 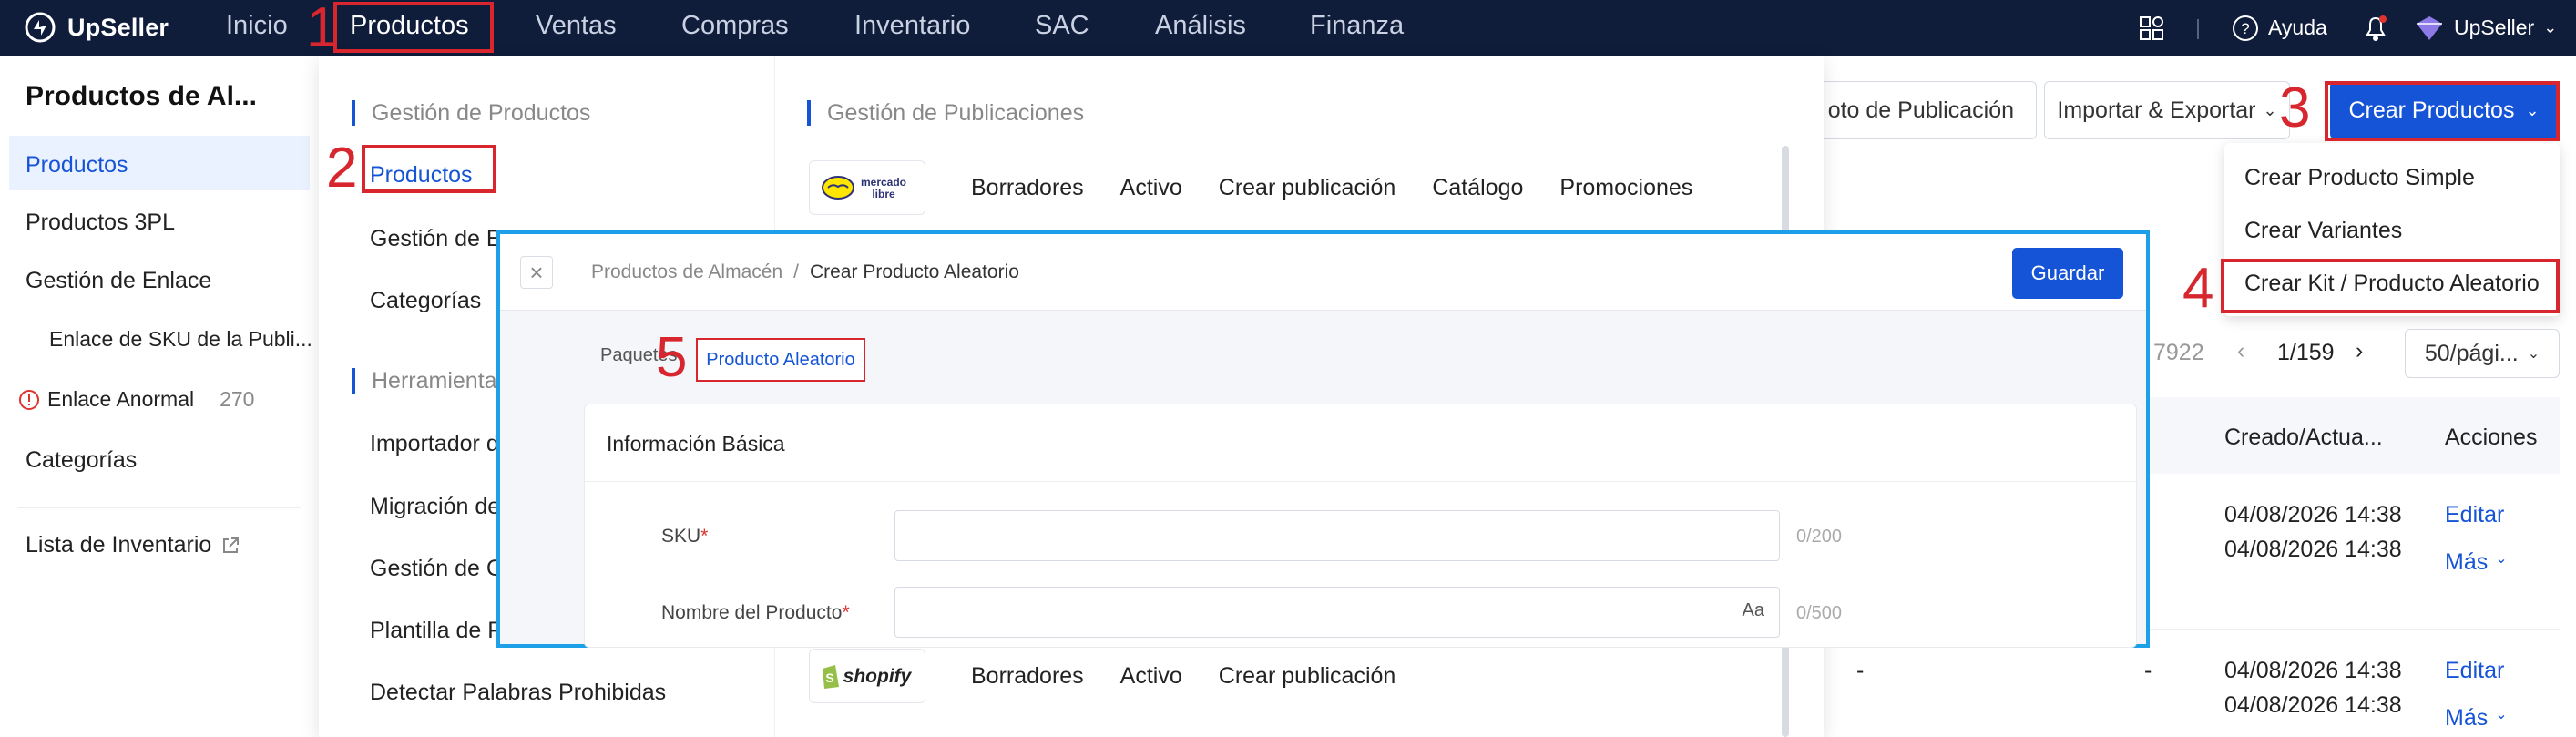 I want to click on shopify-logo-text: shopify, so click(x=878, y=676).